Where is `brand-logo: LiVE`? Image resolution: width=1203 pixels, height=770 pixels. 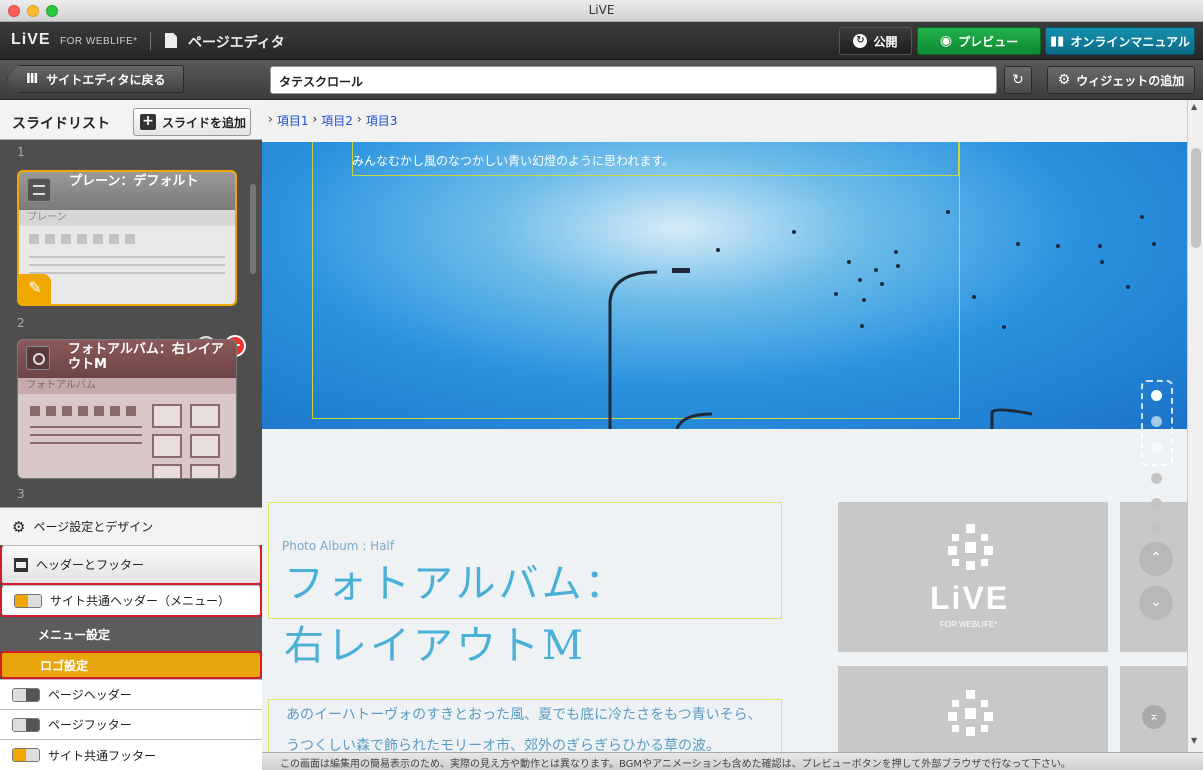
brand-logo: LiVE is located at coordinates (31, 39).